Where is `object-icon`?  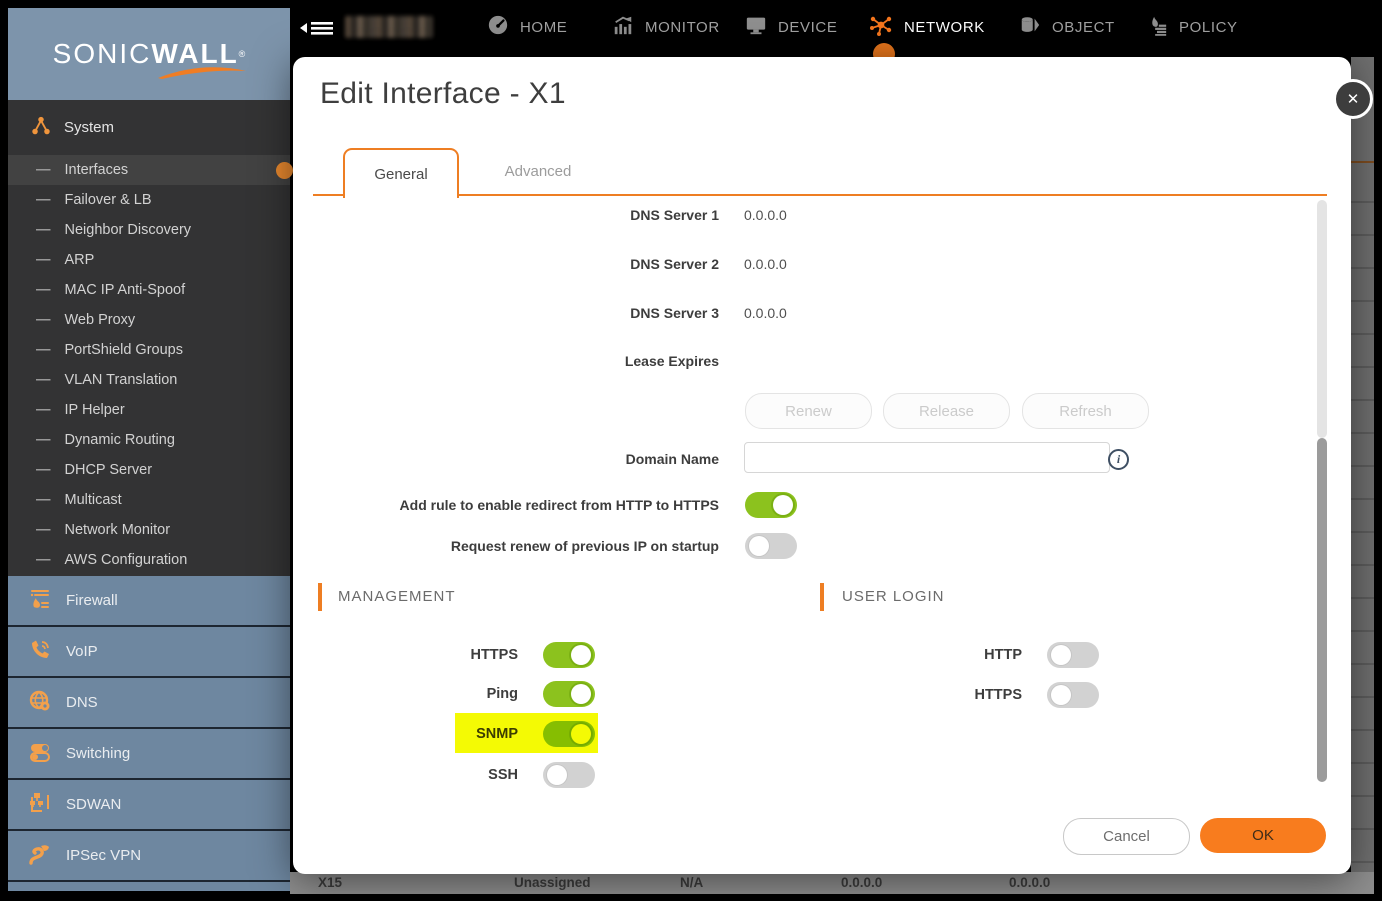
object-icon is located at coordinates (1030, 27).